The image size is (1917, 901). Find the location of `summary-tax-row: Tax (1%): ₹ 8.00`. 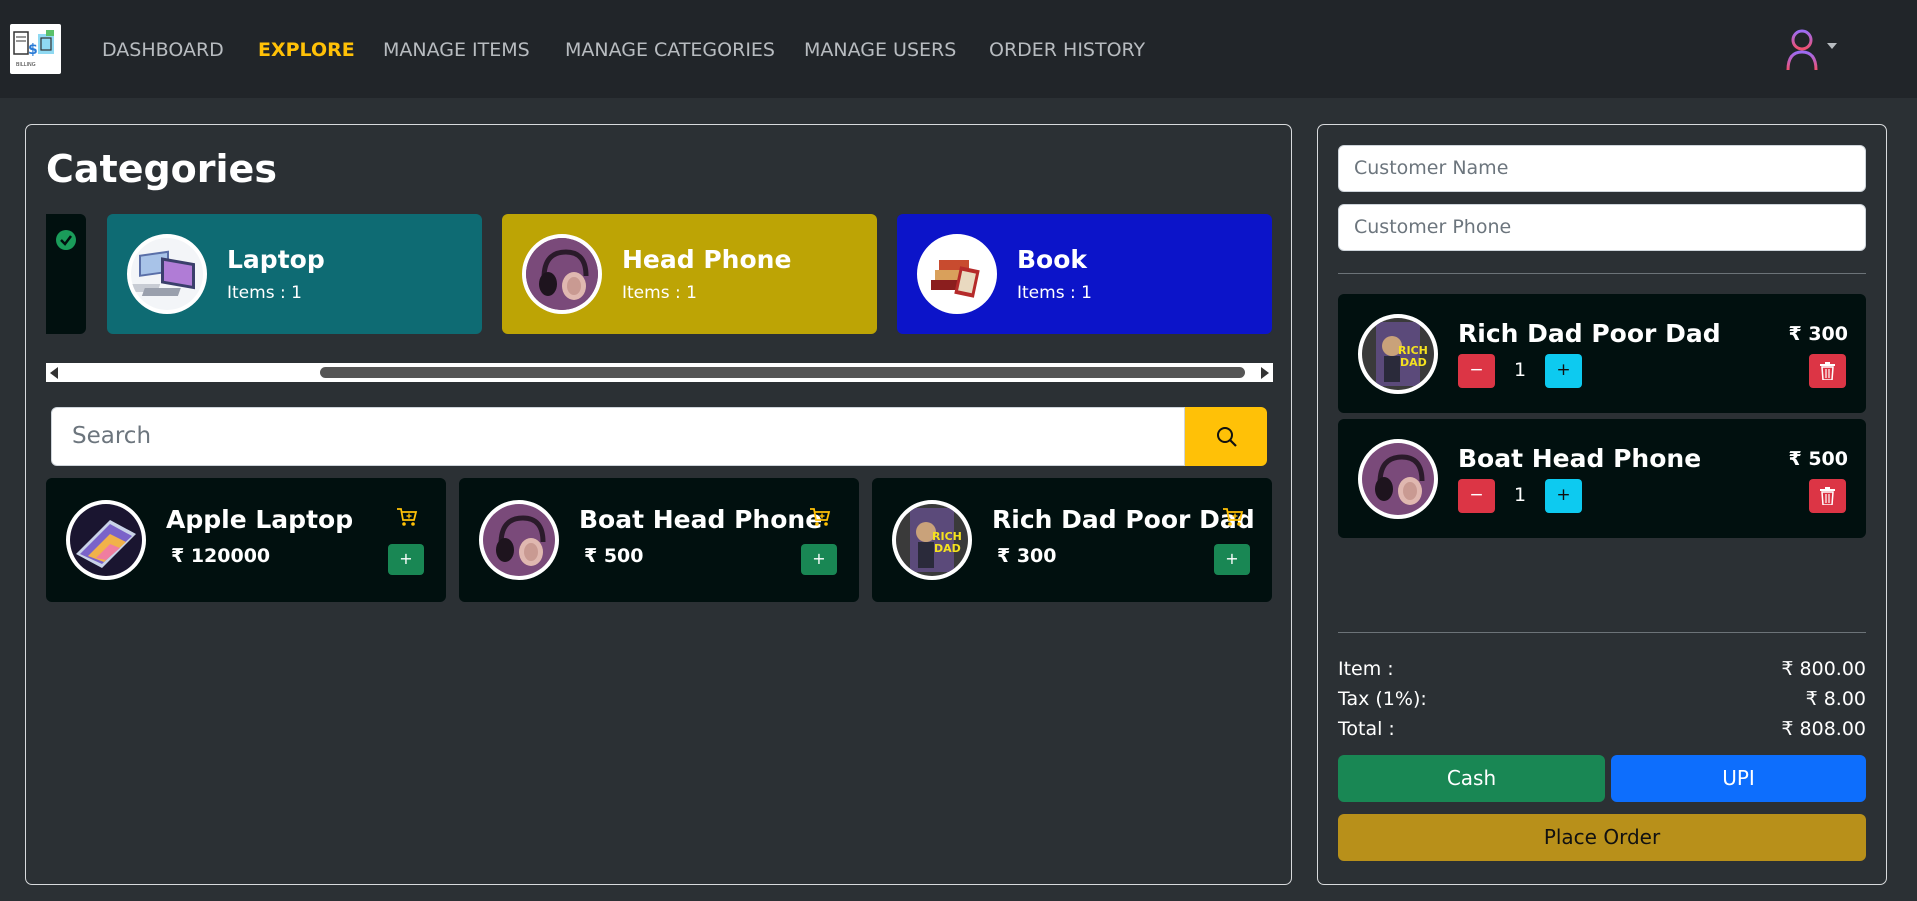

summary-tax-row: Tax (1%): ₹ 8.00 is located at coordinates (1602, 699).